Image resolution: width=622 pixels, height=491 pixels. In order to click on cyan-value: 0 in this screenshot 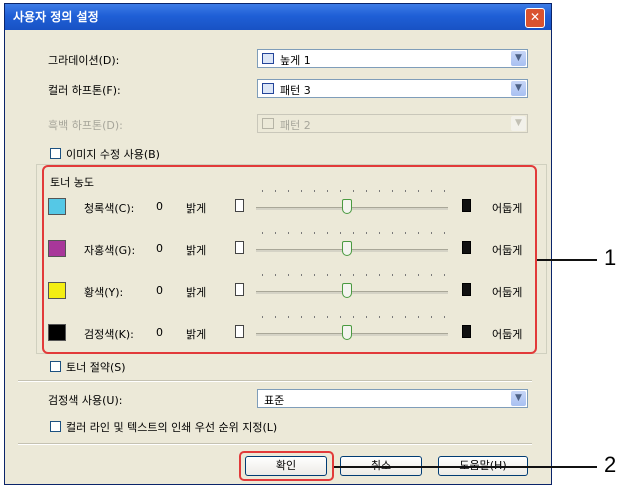, I will do `click(159, 206)`.